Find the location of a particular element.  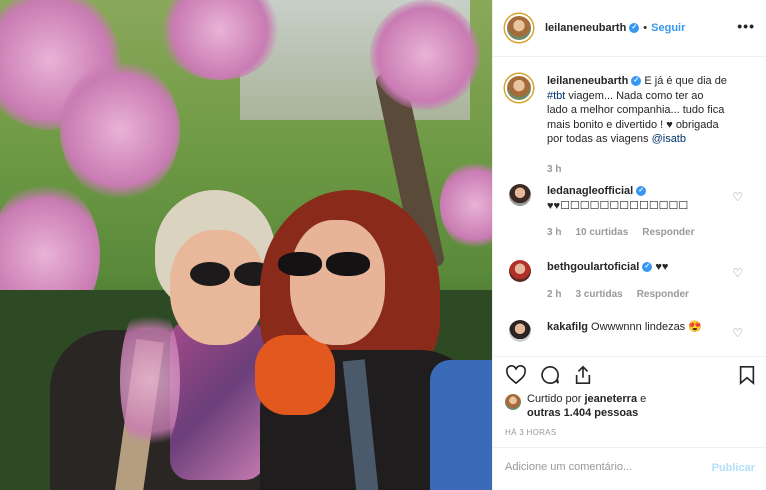

liker-username: jeaneterra is located at coordinates (610, 399).